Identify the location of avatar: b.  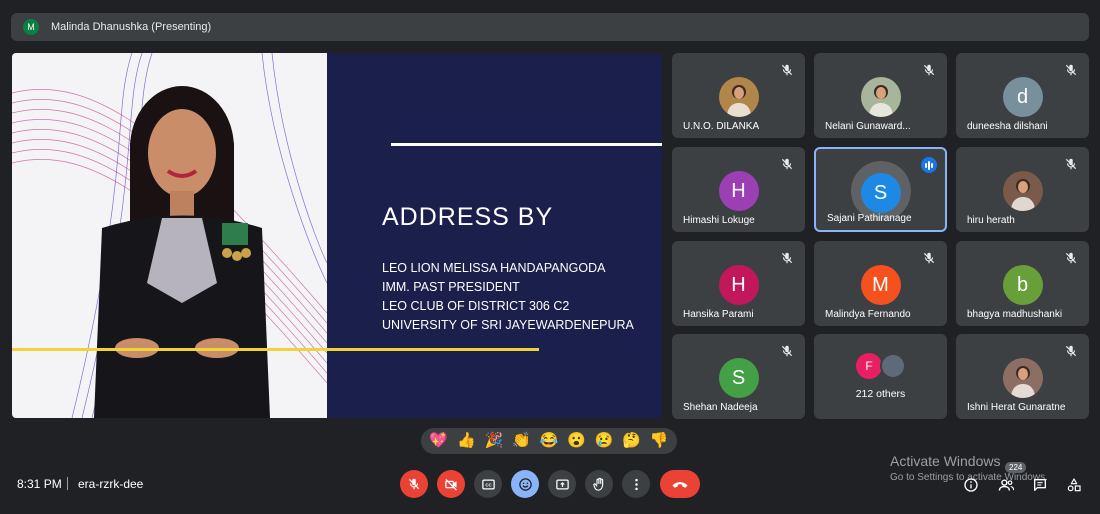
(1022, 285).